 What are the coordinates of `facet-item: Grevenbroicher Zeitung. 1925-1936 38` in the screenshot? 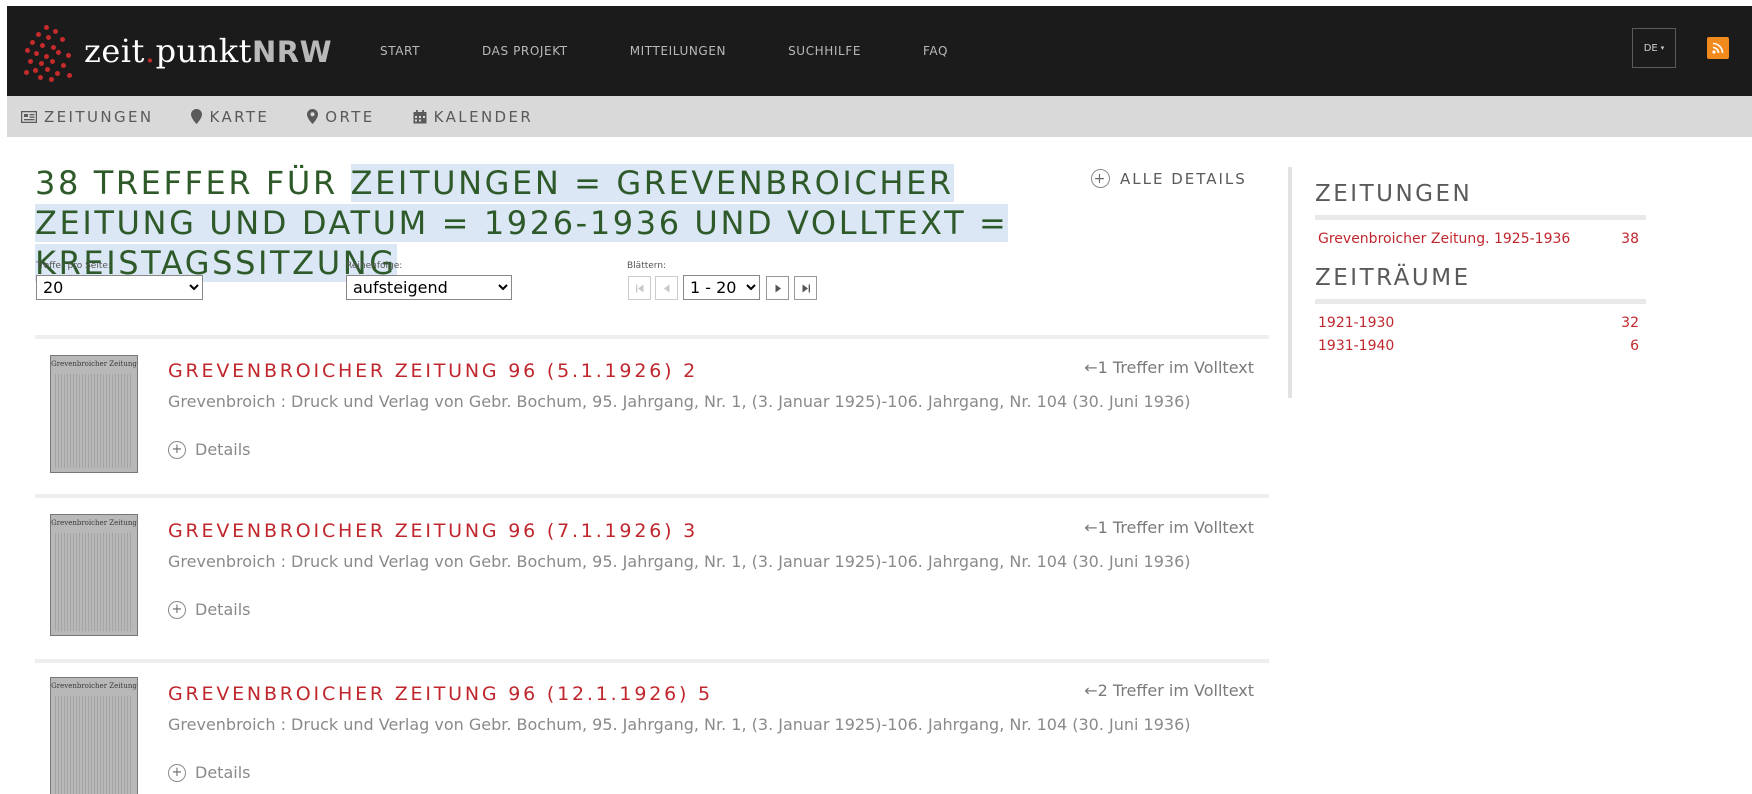 It's located at (1478, 239).